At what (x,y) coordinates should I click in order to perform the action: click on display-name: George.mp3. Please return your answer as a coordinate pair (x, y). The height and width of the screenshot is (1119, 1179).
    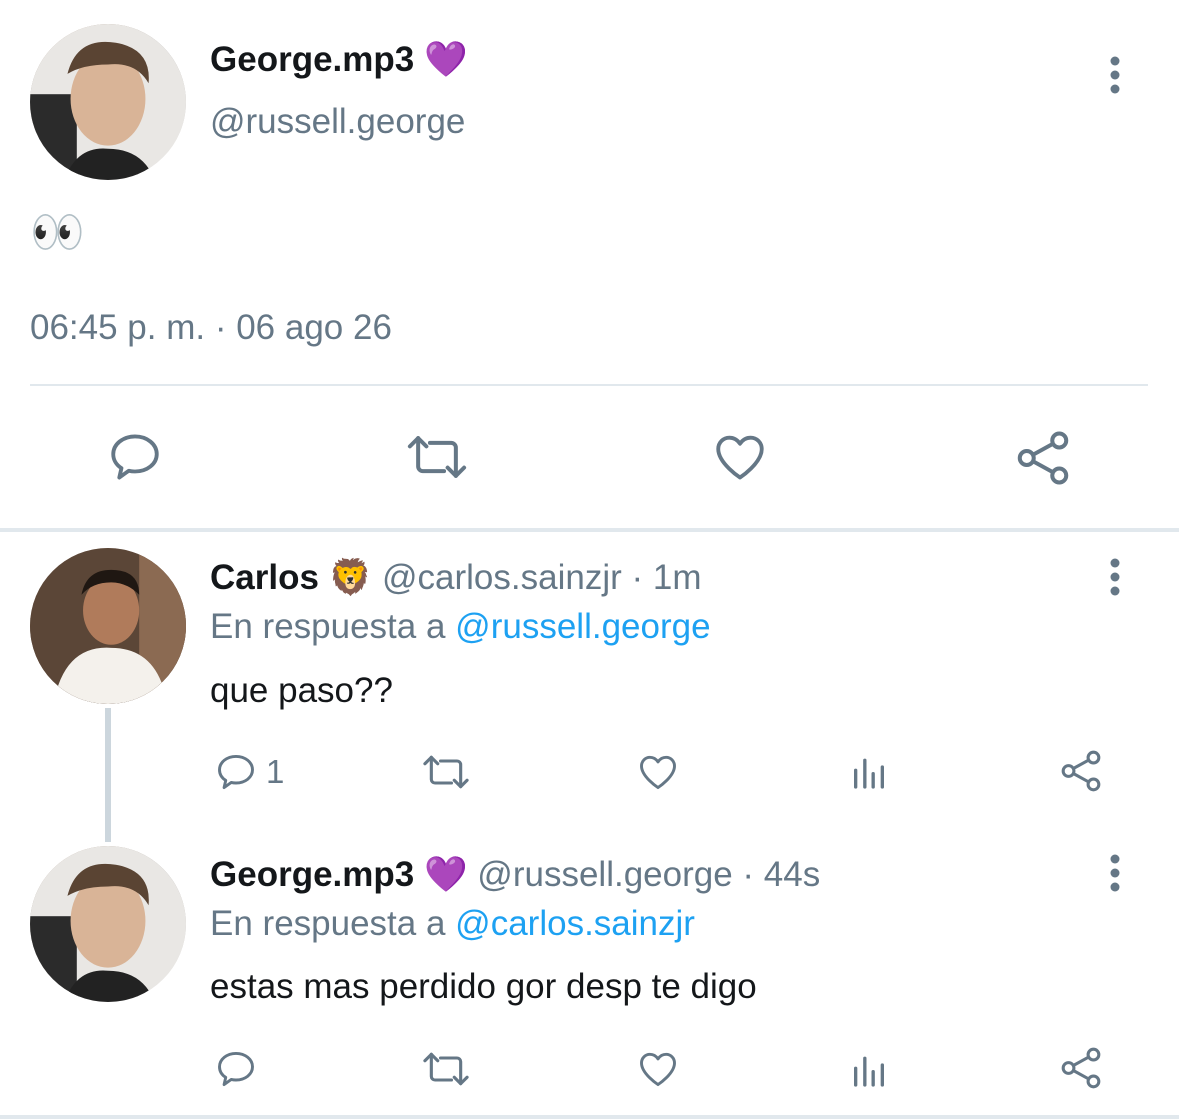
    Looking at the image, I should click on (312, 874).